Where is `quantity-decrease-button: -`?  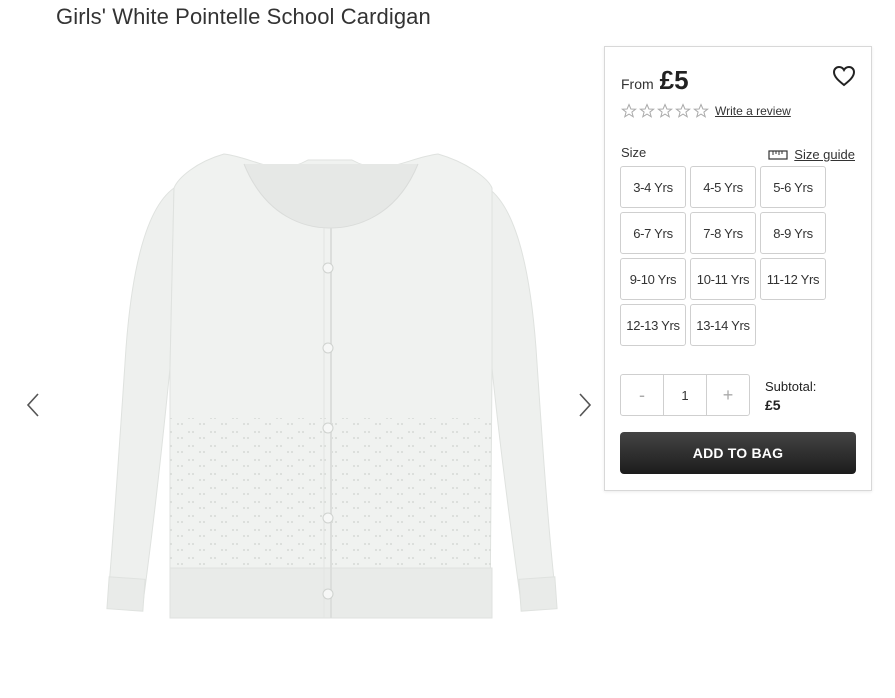
quantity-decrease-button: - is located at coordinates (642, 395).